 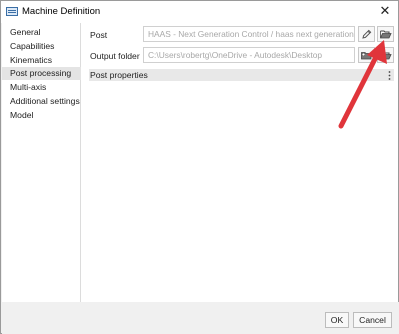 What do you see at coordinates (61, 11) in the screenshot?
I see `window-title: Machine Definition` at bounding box center [61, 11].